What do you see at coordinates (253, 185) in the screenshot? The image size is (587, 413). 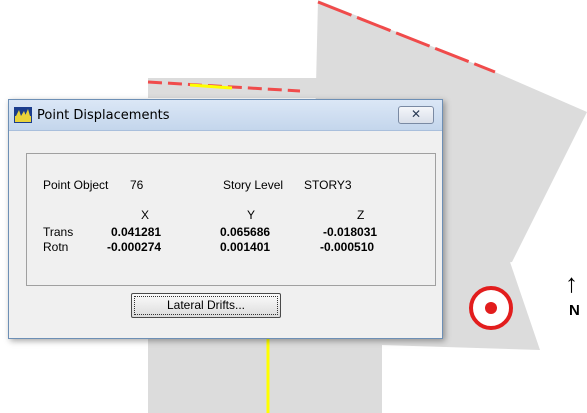 I see `story-level-label: Story Level` at bounding box center [253, 185].